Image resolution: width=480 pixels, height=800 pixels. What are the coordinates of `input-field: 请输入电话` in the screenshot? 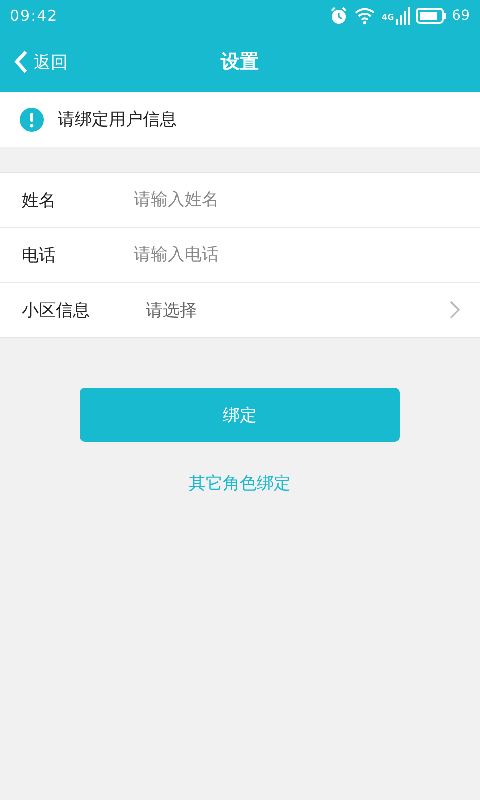 It's located at (307, 255).